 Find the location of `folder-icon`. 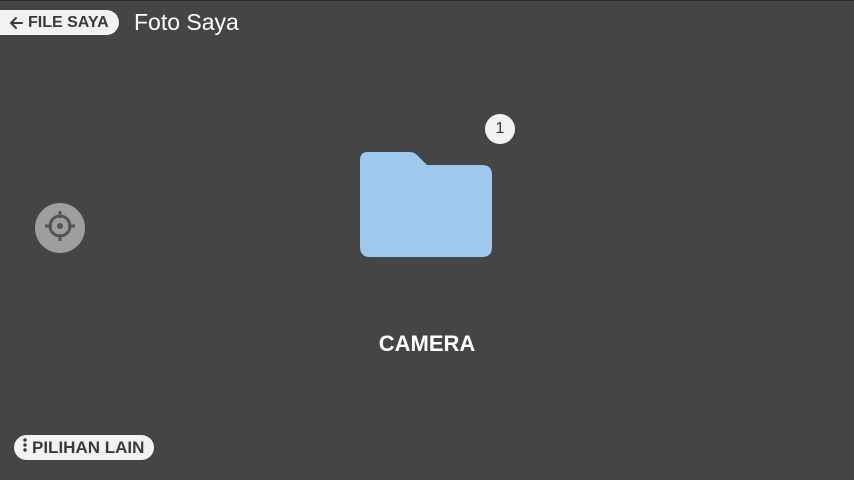

folder-icon is located at coordinates (426, 207).